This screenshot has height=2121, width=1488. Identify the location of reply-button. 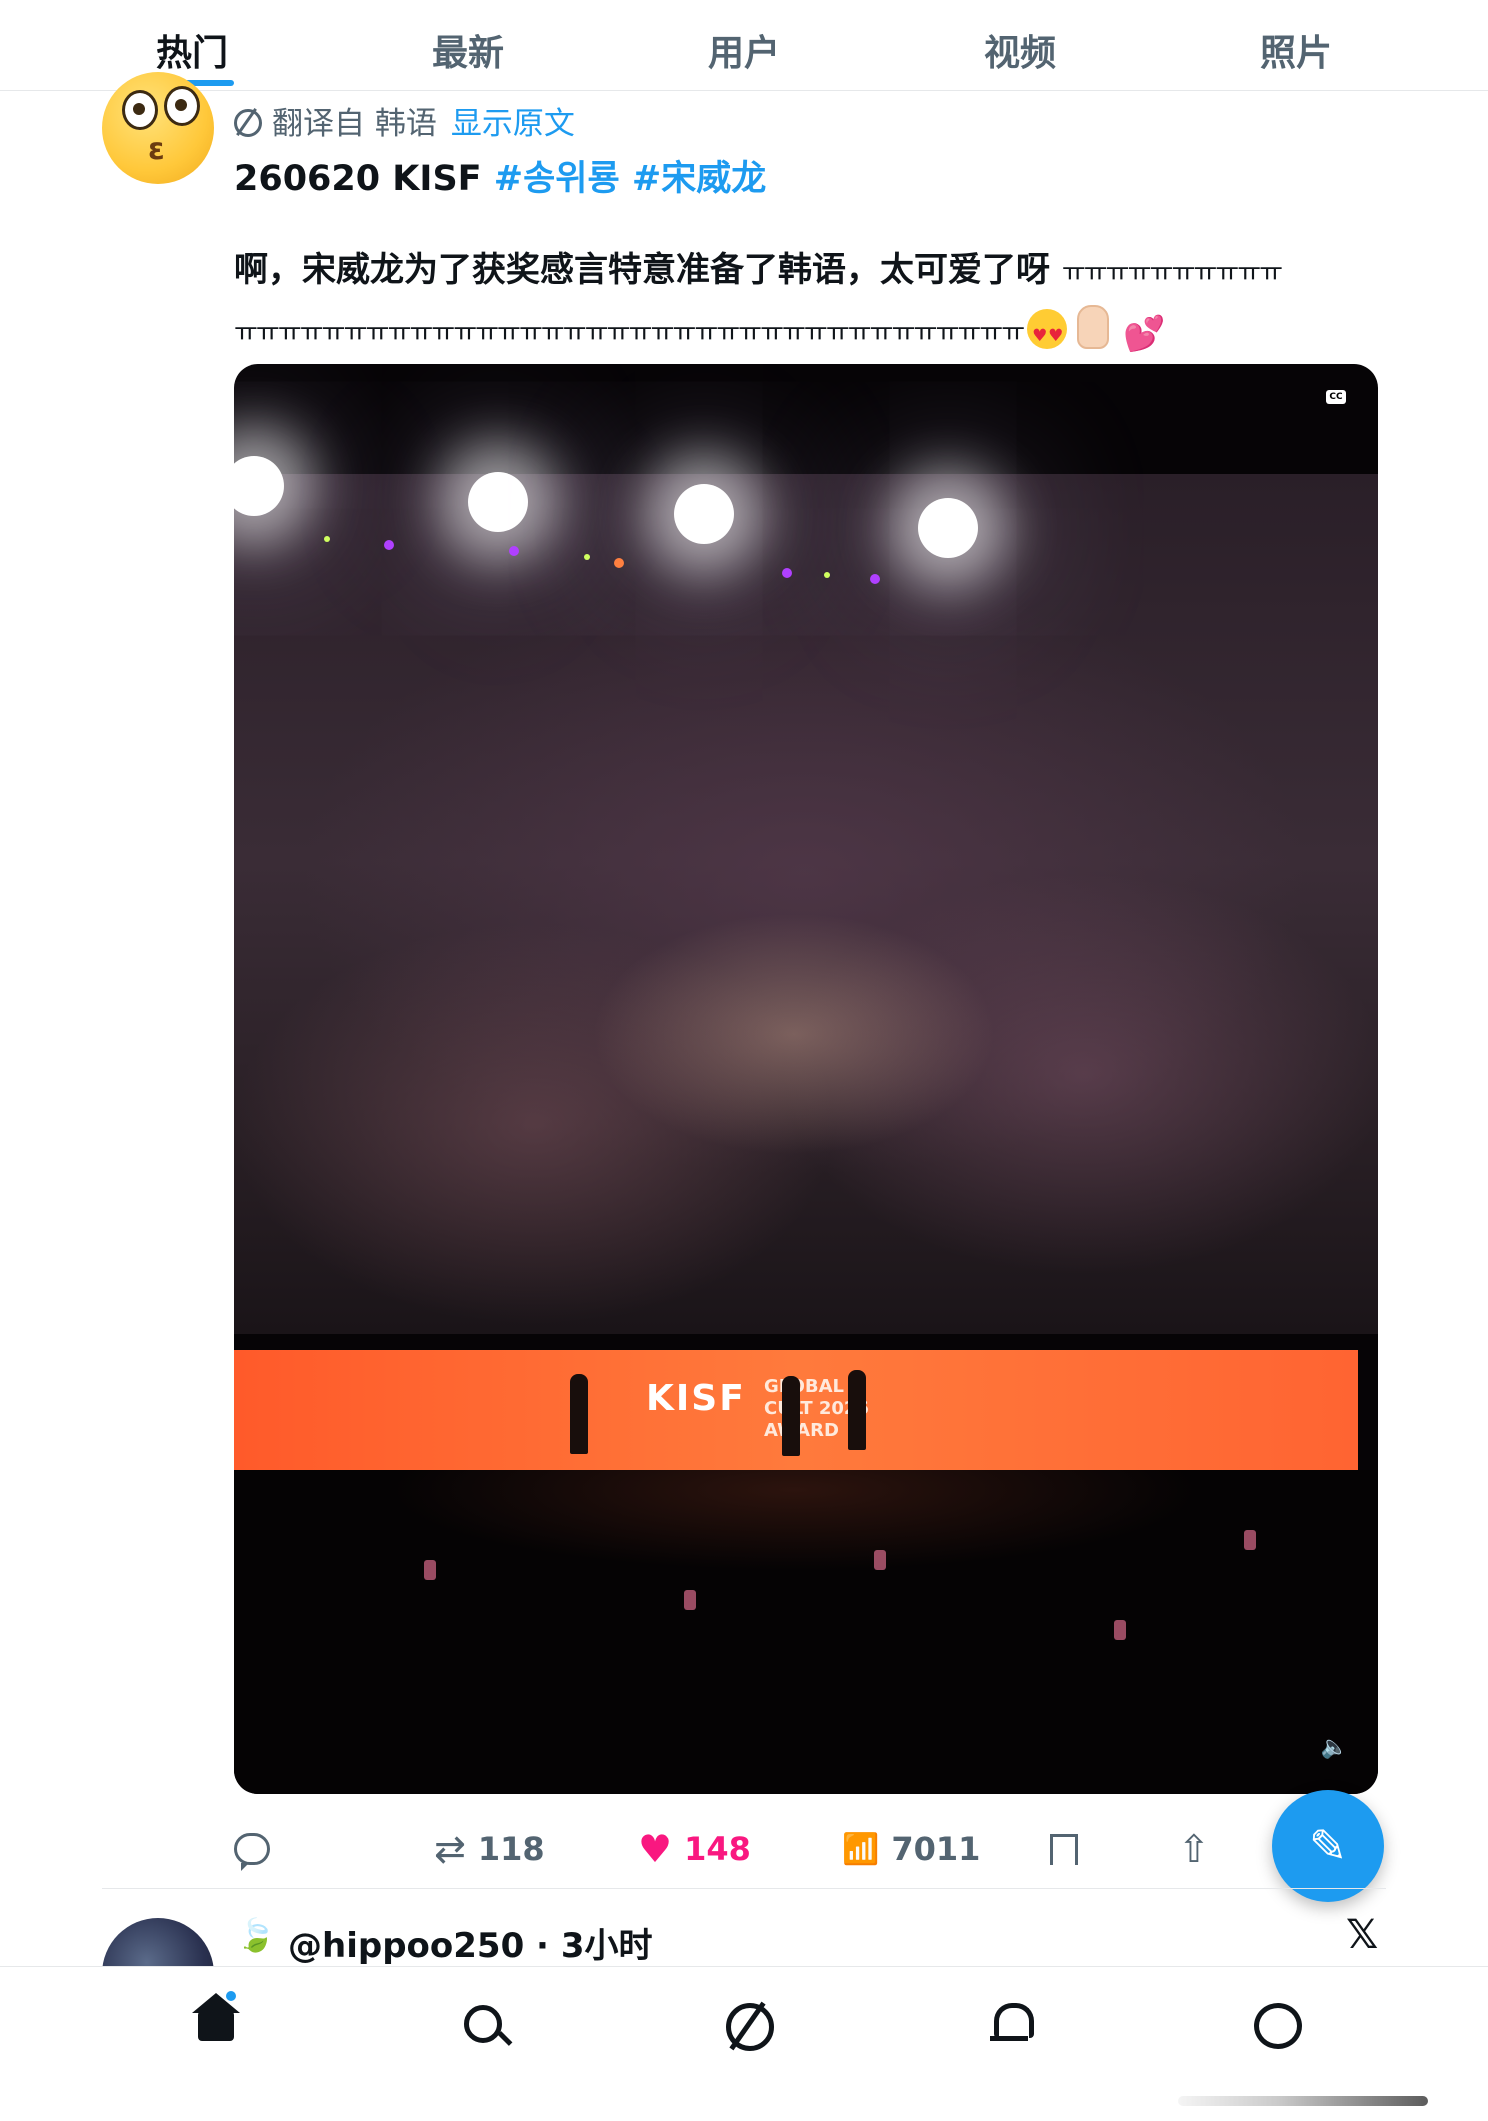
(252, 1849).